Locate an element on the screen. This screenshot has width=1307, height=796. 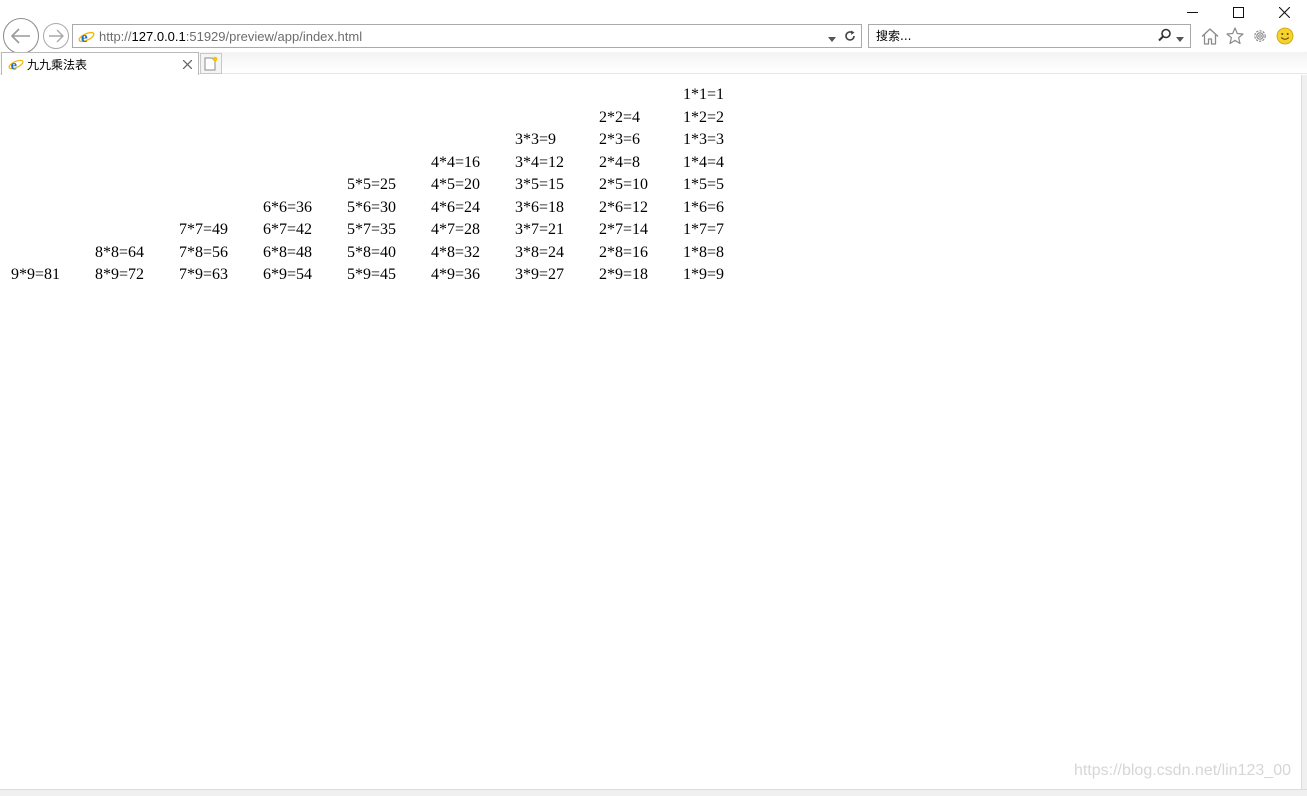
feedback-button is located at coordinates (1284, 36).